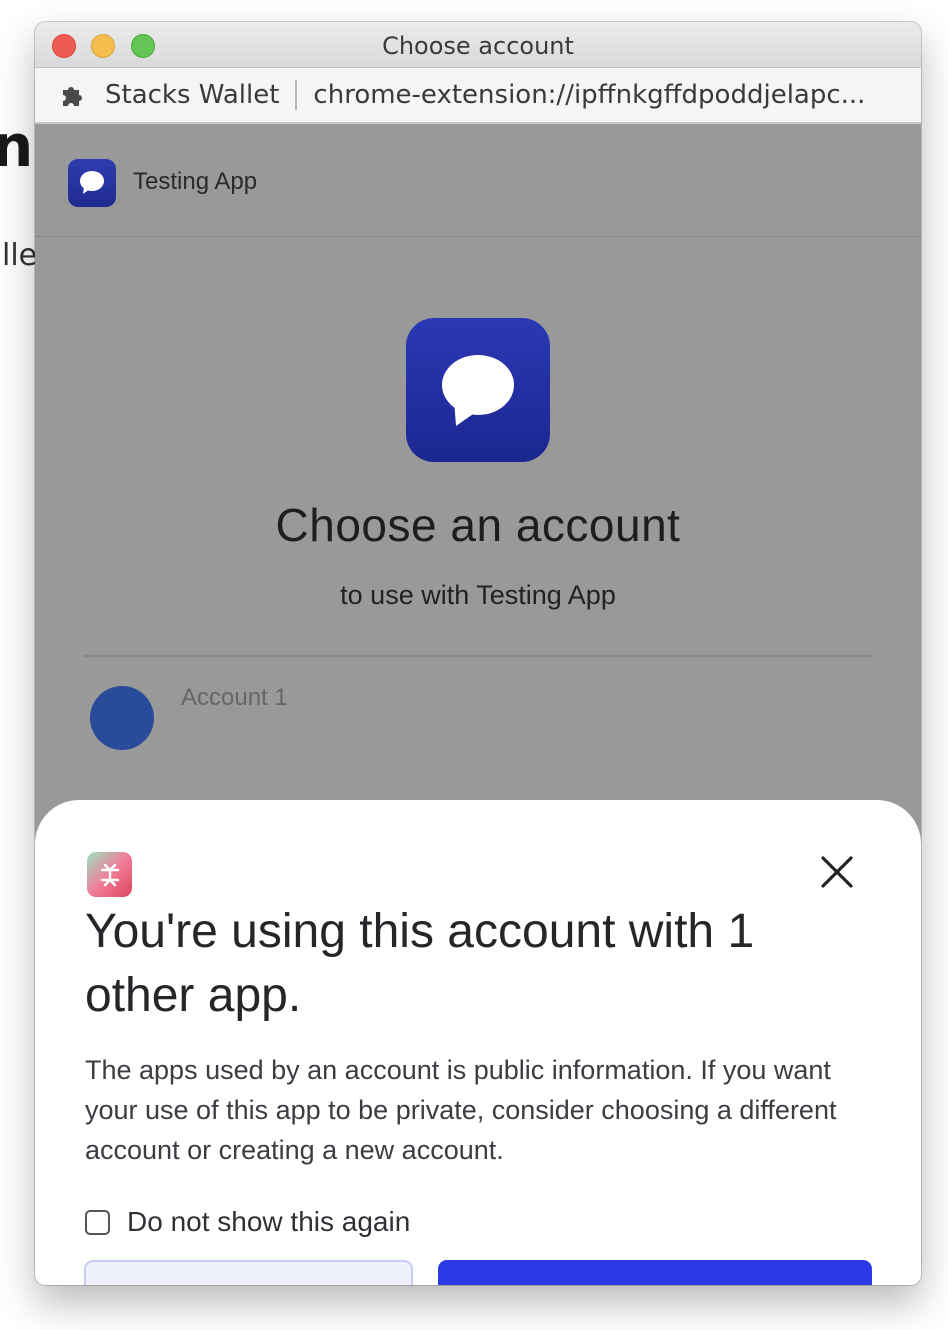 The height and width of the screenshot is (1330, 948). I want to click on background-heading-fragment: n, so click(17, 146).